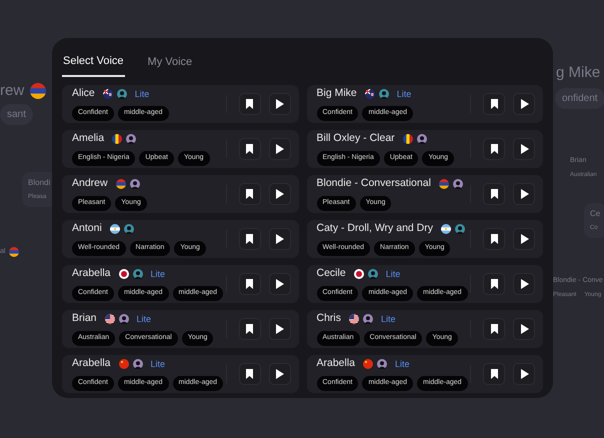  I want to click on voice-name: Chris, so click(329, 318).